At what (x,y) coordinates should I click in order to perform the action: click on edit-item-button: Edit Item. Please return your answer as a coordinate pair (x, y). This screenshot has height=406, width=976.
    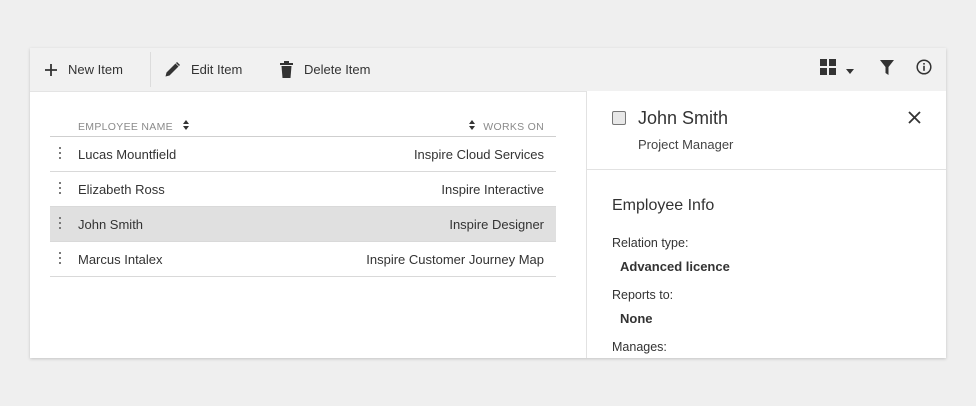
    Looking at the image, I should click on (203, 69).